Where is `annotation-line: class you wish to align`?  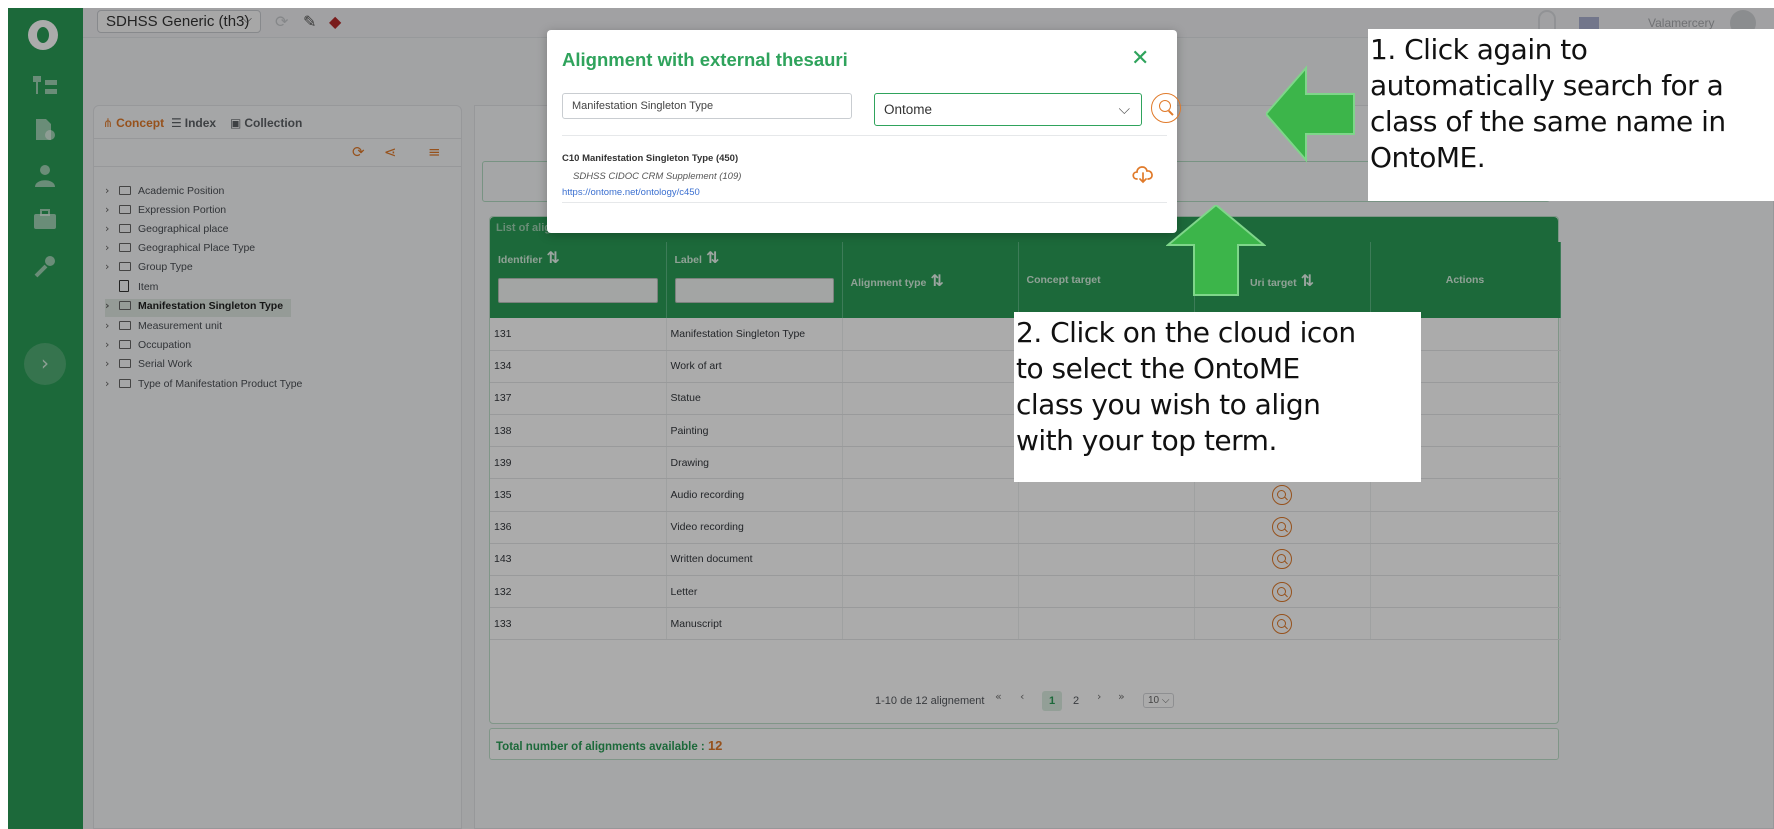 annotation-line: class you wish to align is located at coordinates (1168, 404).